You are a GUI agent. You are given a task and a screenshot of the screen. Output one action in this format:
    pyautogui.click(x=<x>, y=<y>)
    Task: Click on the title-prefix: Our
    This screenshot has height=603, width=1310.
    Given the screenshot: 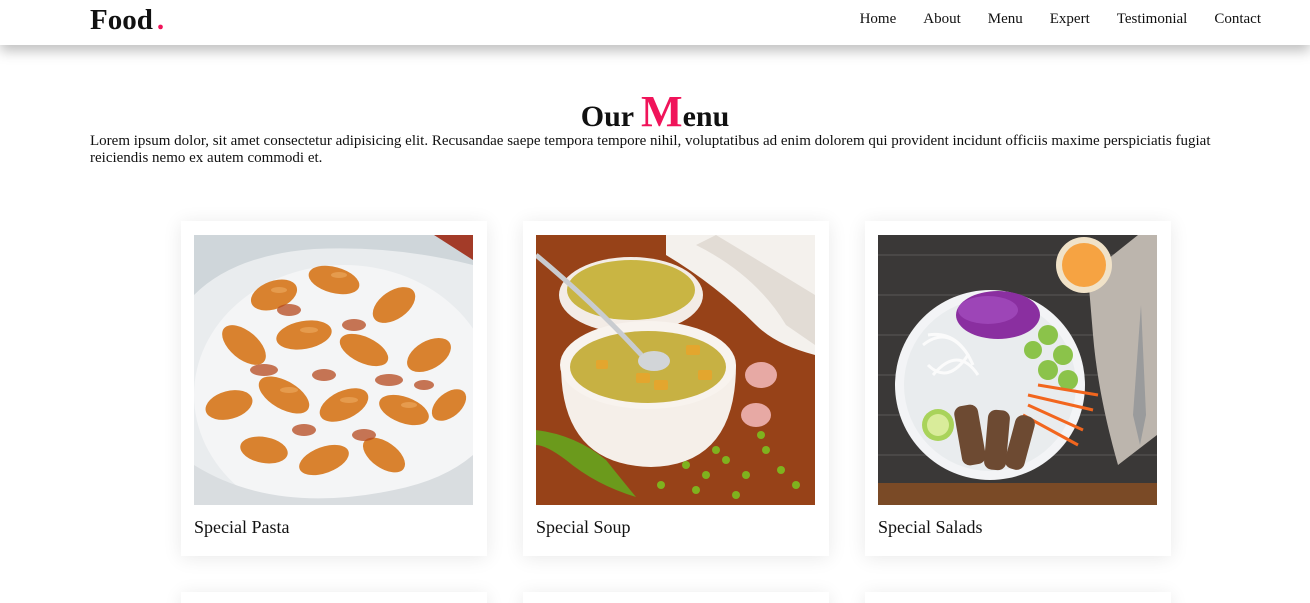 What is the action you would take?
    pyautogui.click(x=611, y=116)
    